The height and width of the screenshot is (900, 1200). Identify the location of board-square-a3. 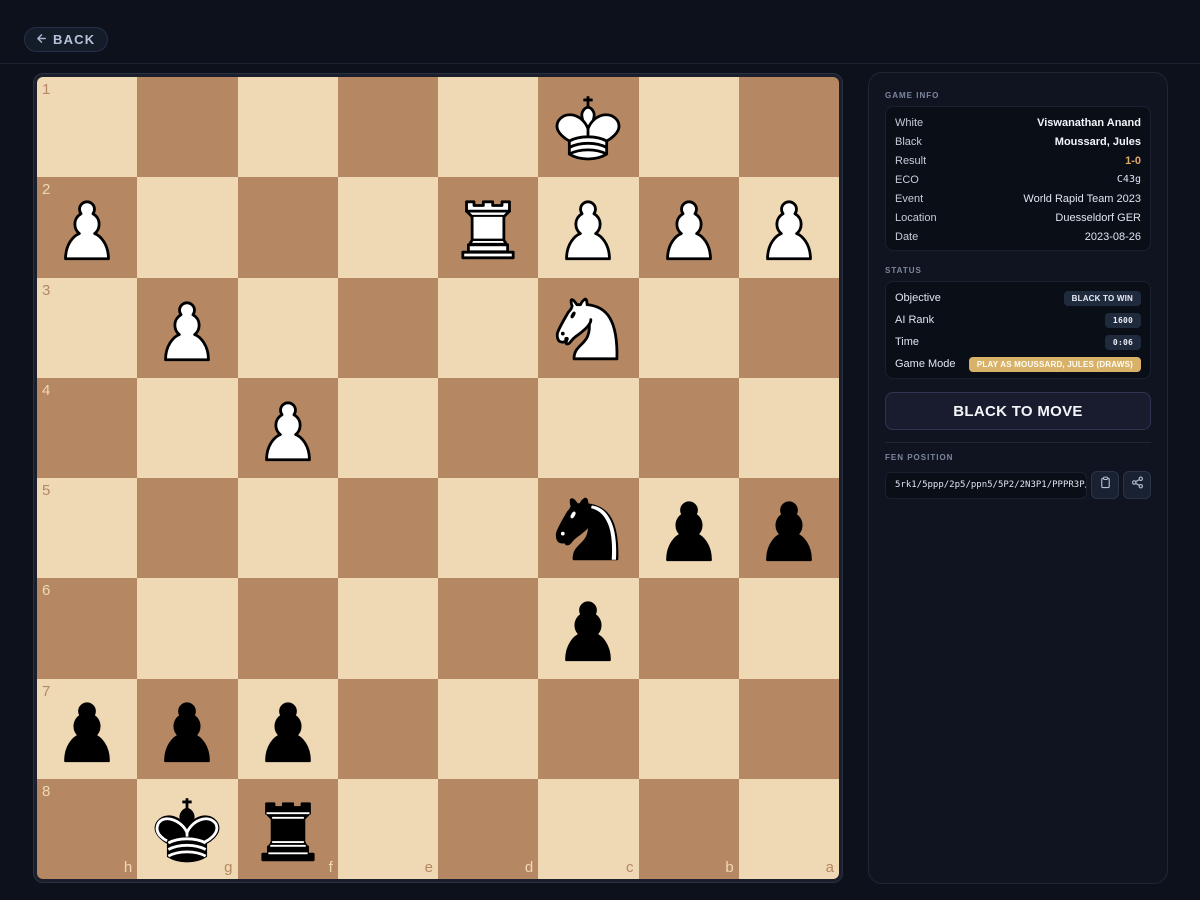
(788, 327).